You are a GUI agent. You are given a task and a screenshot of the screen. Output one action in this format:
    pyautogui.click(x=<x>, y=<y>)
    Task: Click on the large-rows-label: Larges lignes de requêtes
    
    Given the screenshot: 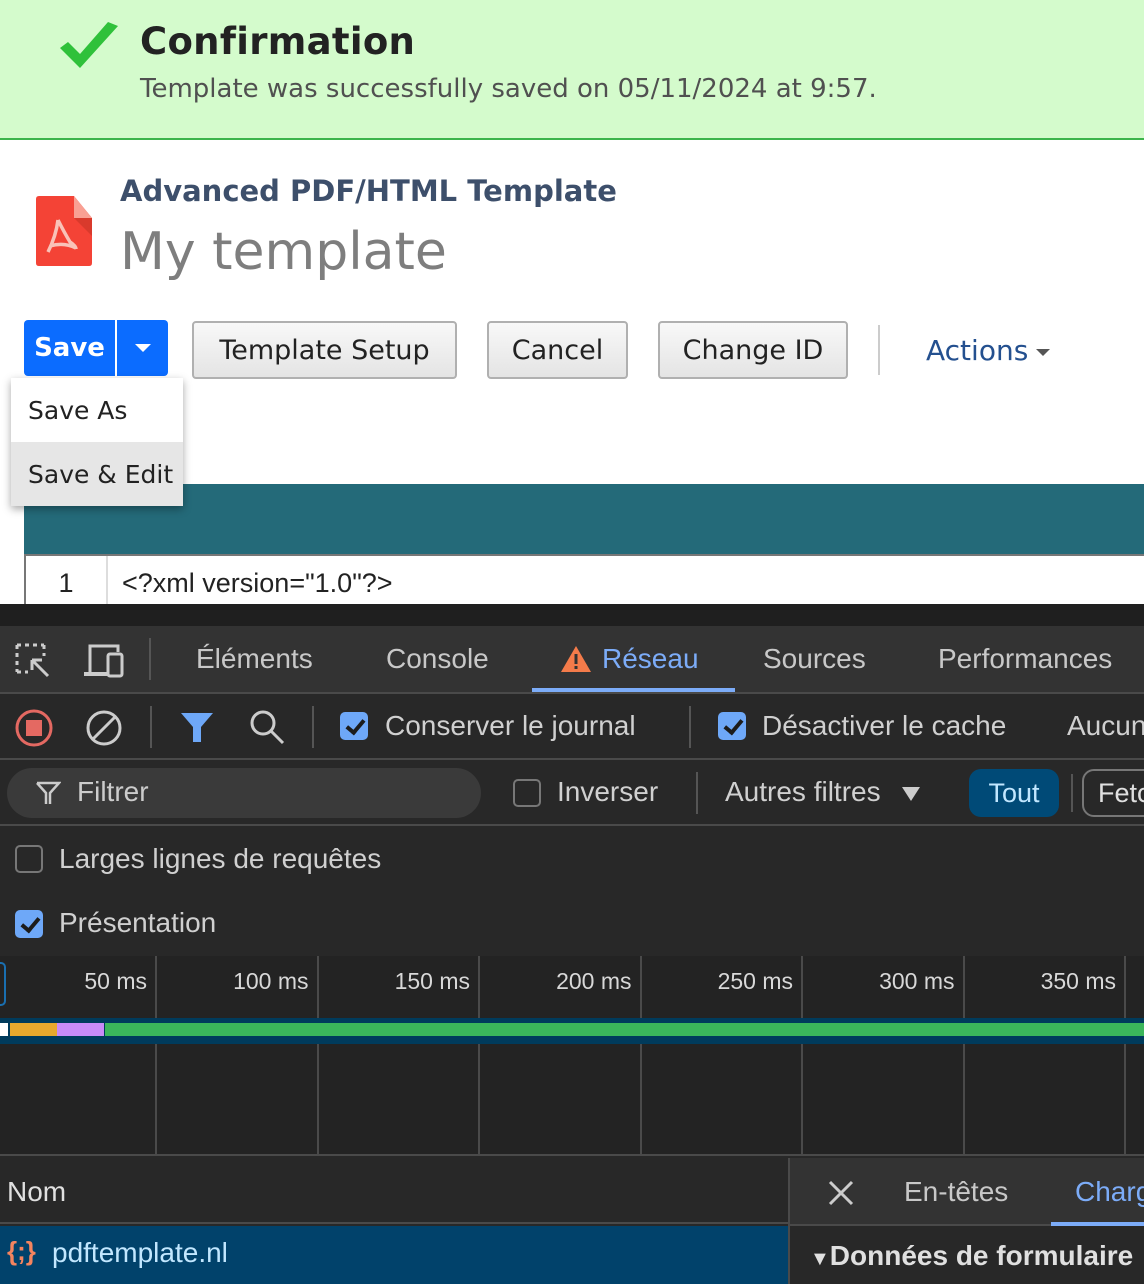 What is the action you would take?
    pyautogui.click(x=220, y=858)
    